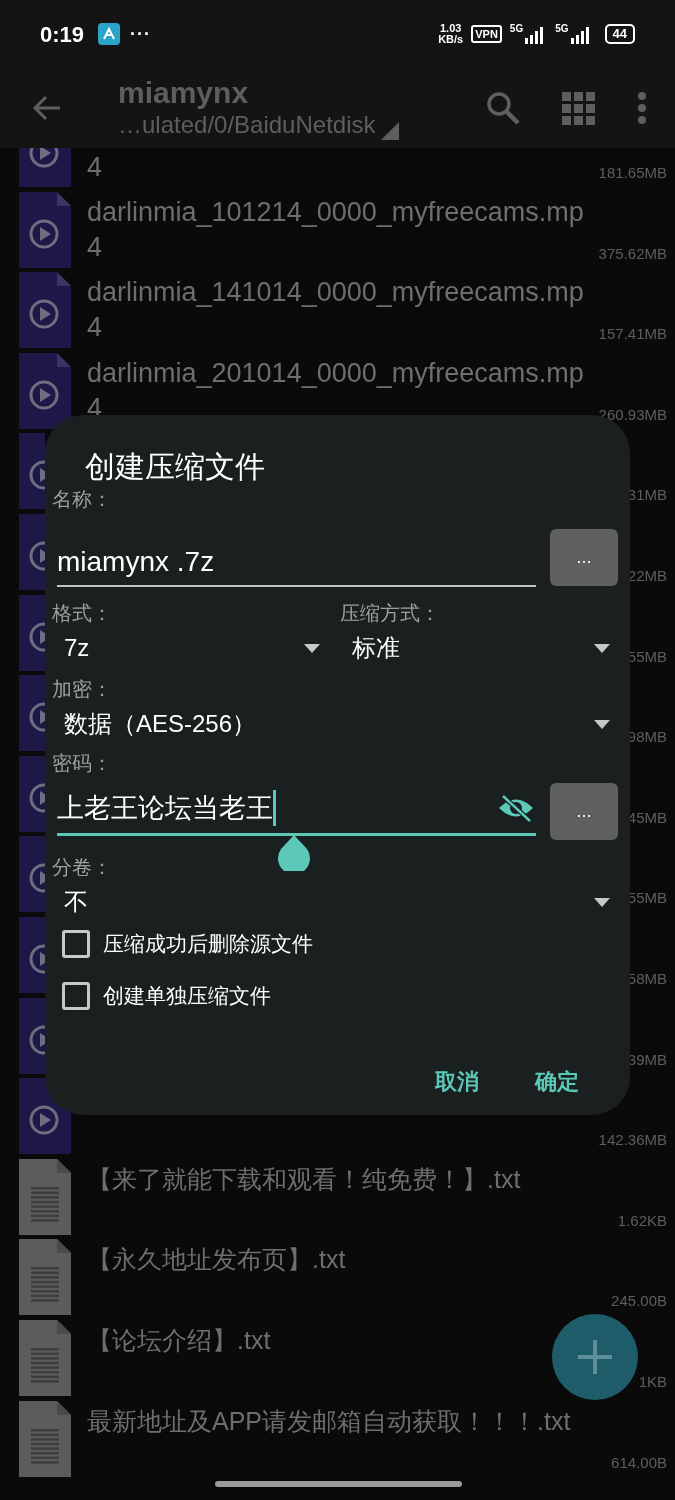 This screenshot has width=675, height=1500. I want to click on file-size: 614.00B, so click(639, 1462).